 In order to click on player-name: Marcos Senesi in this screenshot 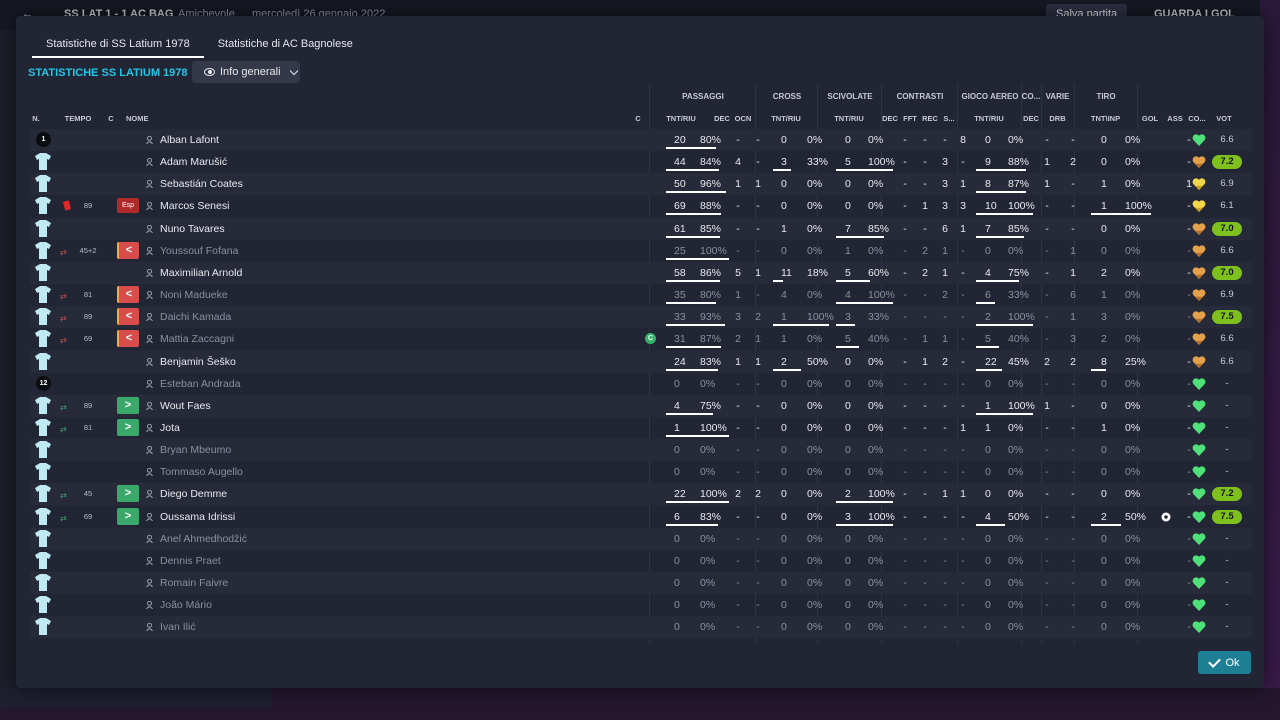, I will do `click(194, 206)`.